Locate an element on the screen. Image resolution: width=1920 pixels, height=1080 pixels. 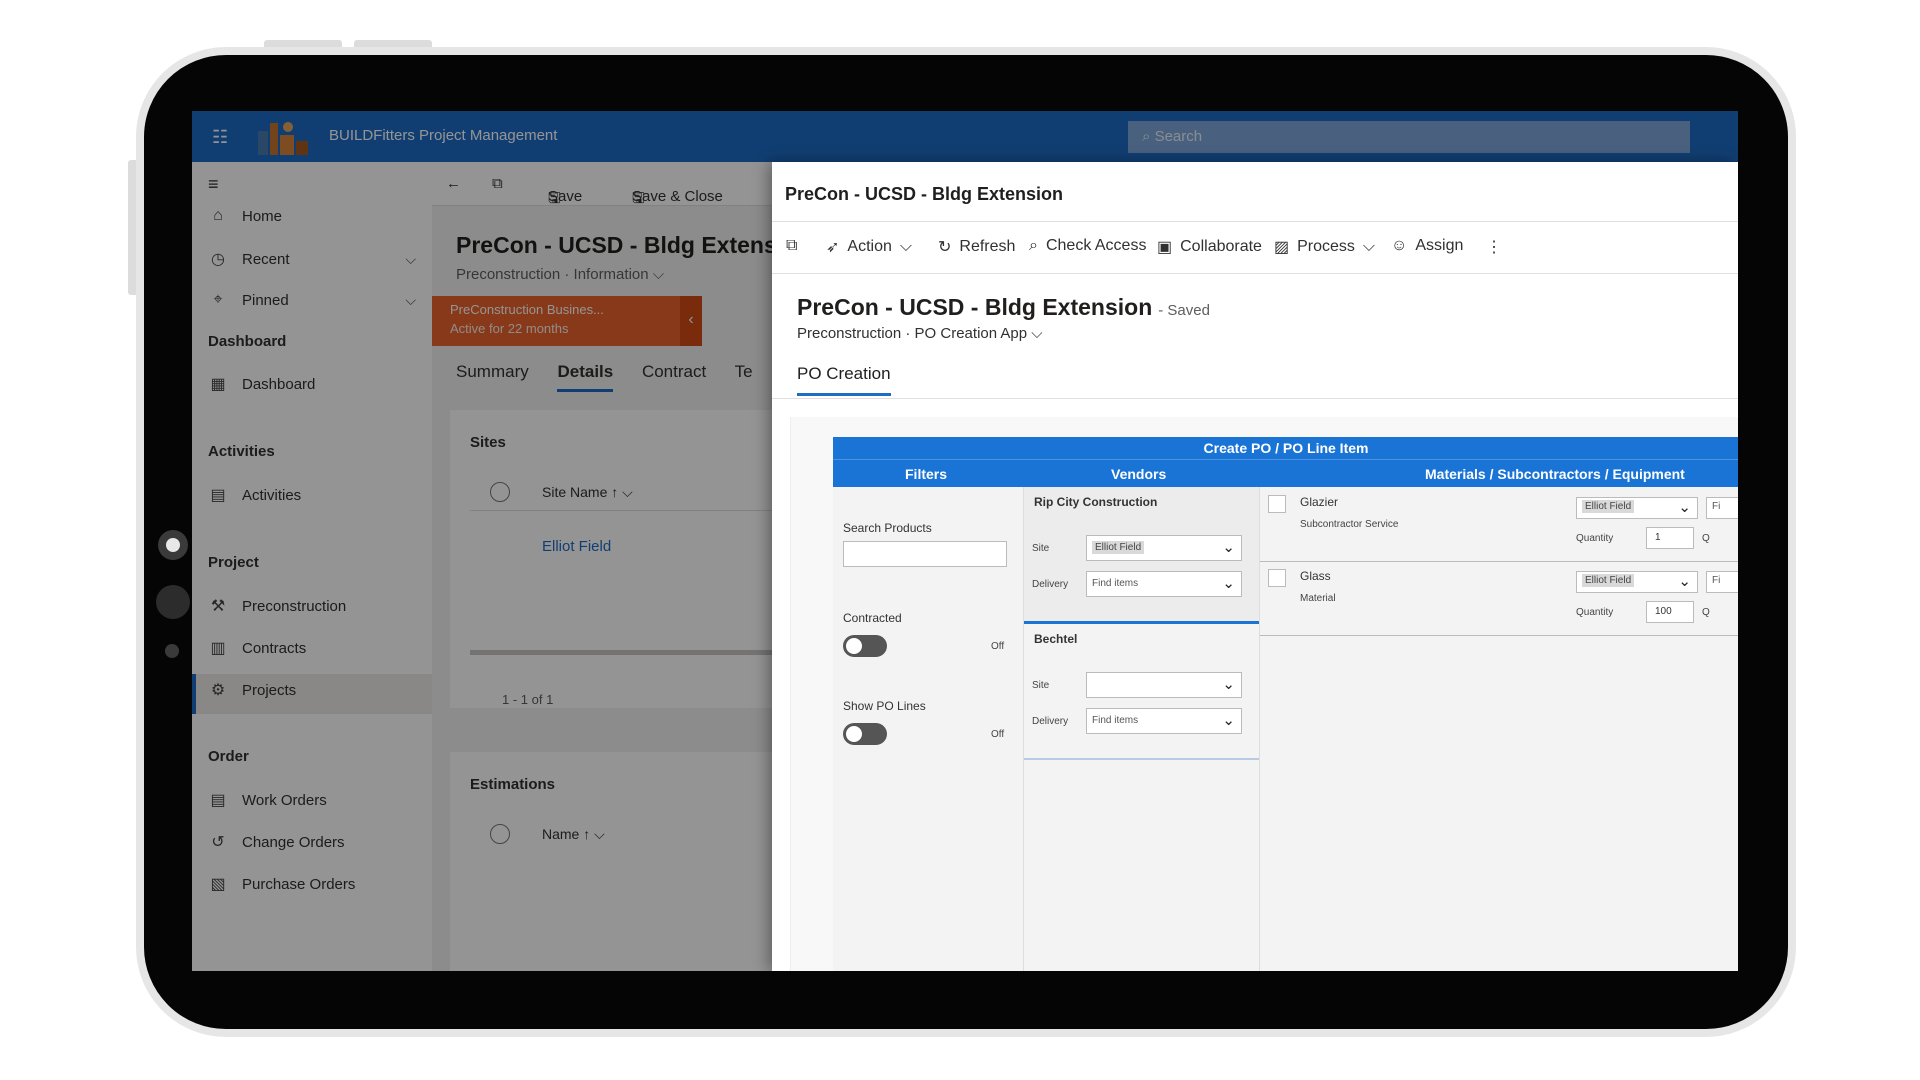
show-po-lines-toggle is located at coordinates (865, 734).